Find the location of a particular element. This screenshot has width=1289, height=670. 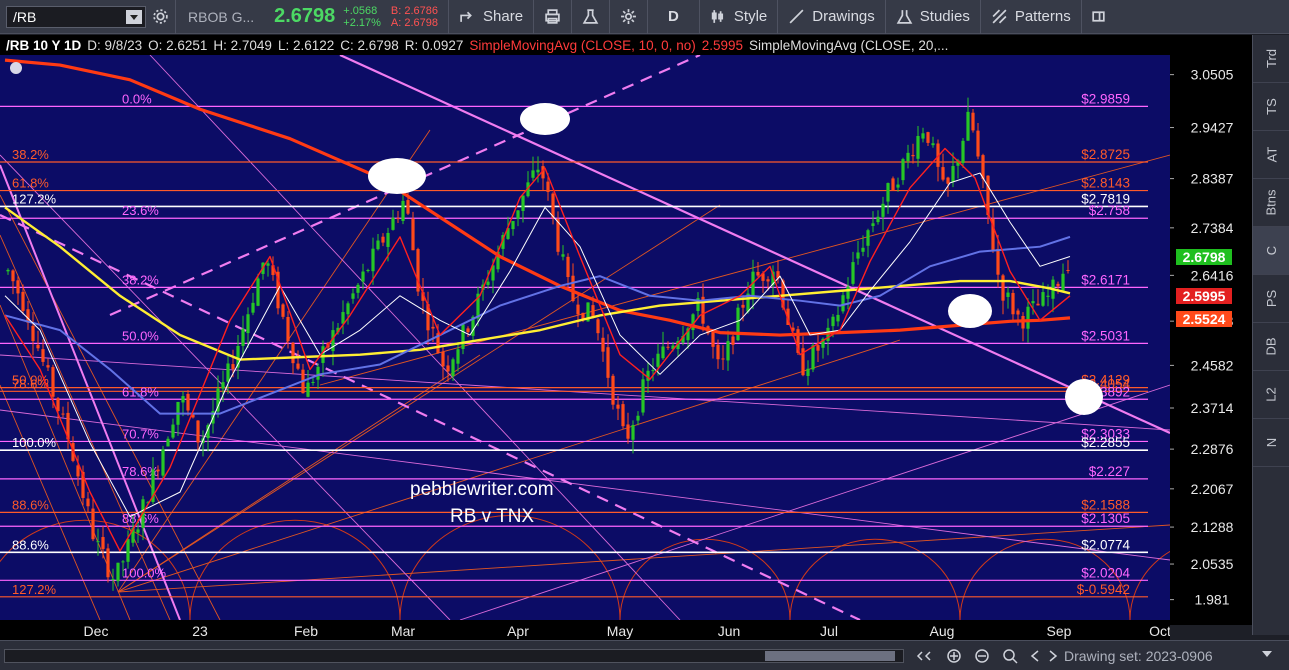

chart-settings-button is located at coordinates (628, 17).